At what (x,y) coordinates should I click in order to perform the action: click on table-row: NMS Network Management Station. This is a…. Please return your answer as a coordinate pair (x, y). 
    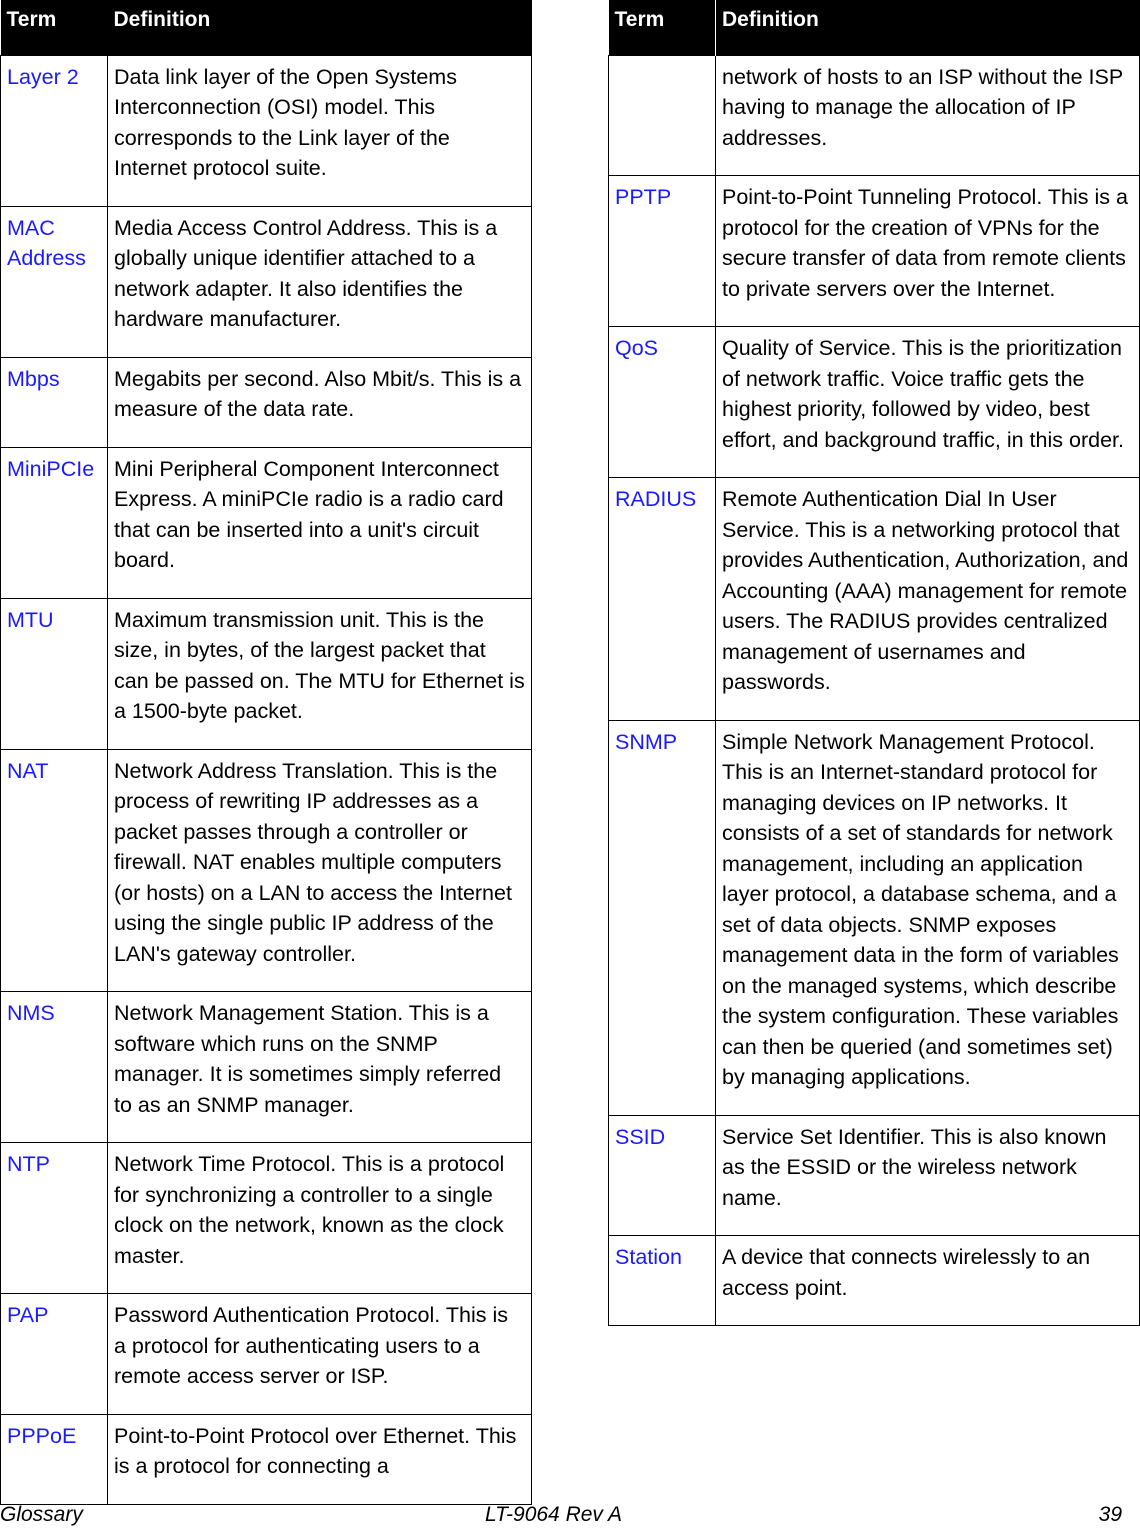
    Looking at the image, I should click on (266, 1067).